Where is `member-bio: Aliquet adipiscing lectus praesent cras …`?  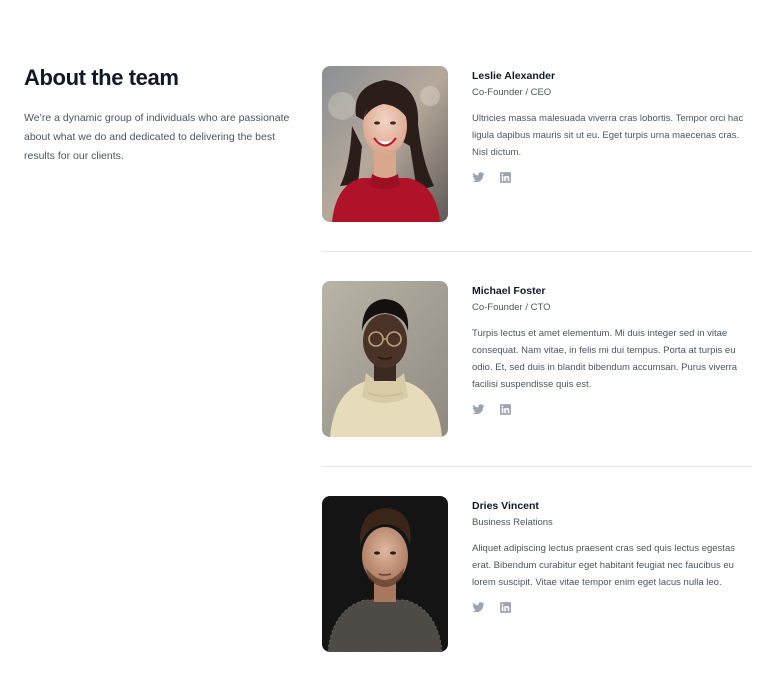 member-bio: Aliquet adipiscing lectus praesent cras … is located at coordinates (603, 565).